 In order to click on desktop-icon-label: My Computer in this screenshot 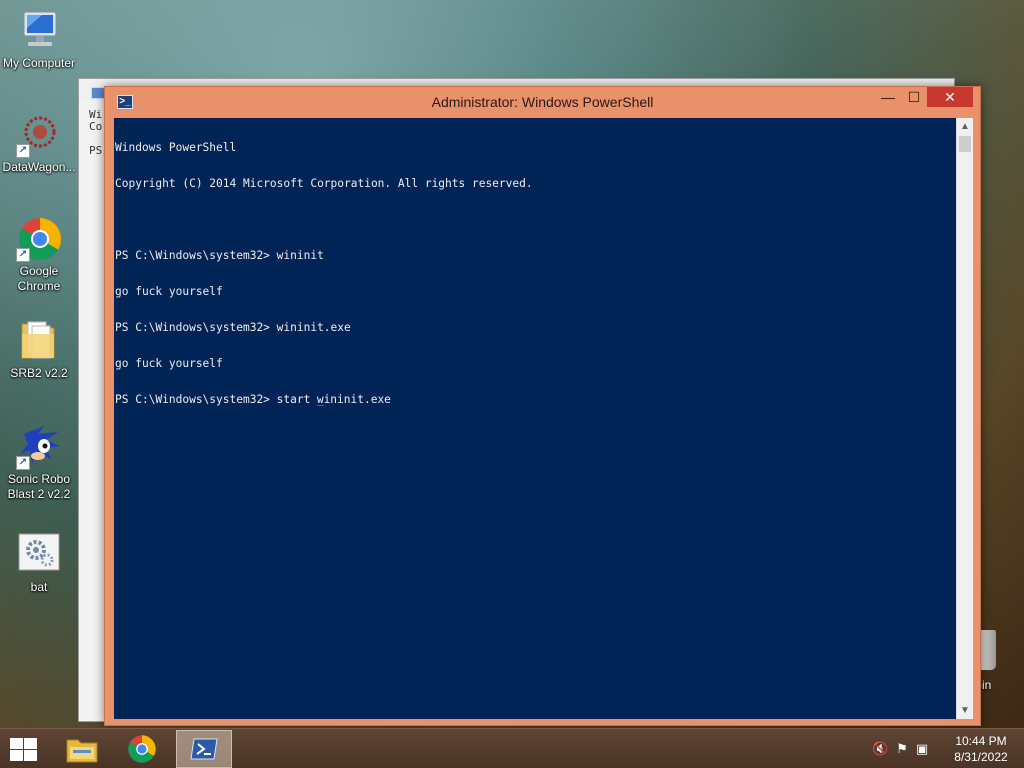, I will do `click(39, 63)`.